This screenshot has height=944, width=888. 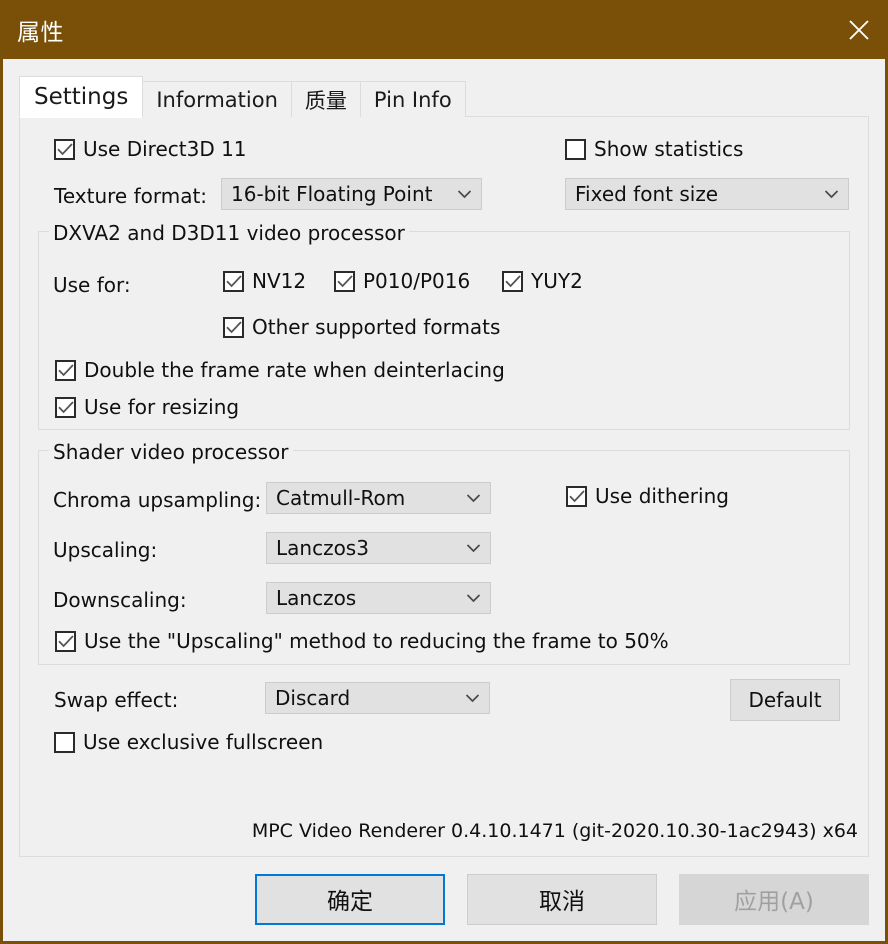 What do you see at coordinates (294, 370) in the screenshot?
I see `double-frame-rate-label: Double the frame rate when deinterlacing` at bounding box center [294, 370].